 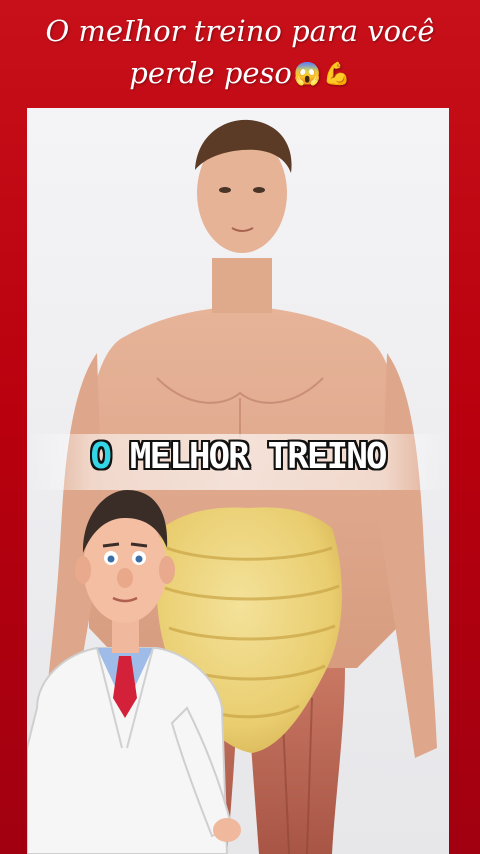 I want to click on title-line-2-wrap: perde peso😱💪, so click(x=240, y=74).